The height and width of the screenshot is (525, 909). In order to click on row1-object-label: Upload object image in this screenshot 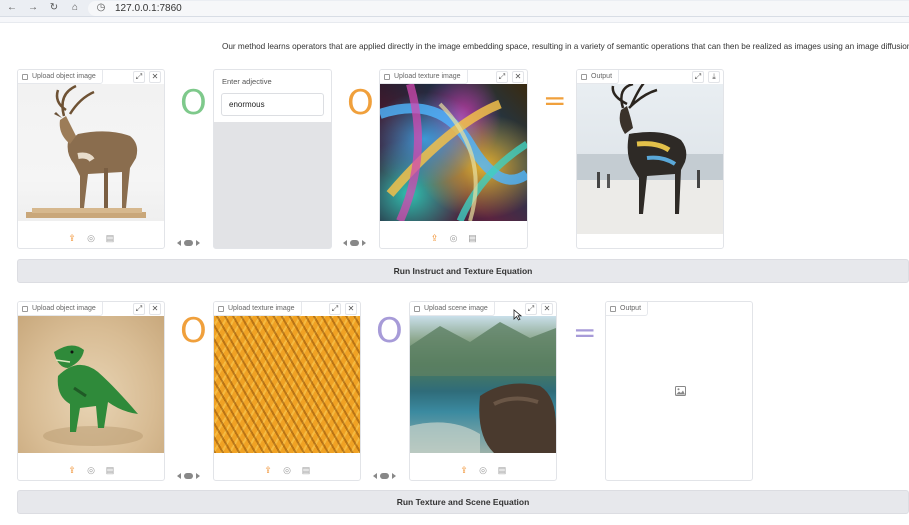, I will do `click(60, 77)`.